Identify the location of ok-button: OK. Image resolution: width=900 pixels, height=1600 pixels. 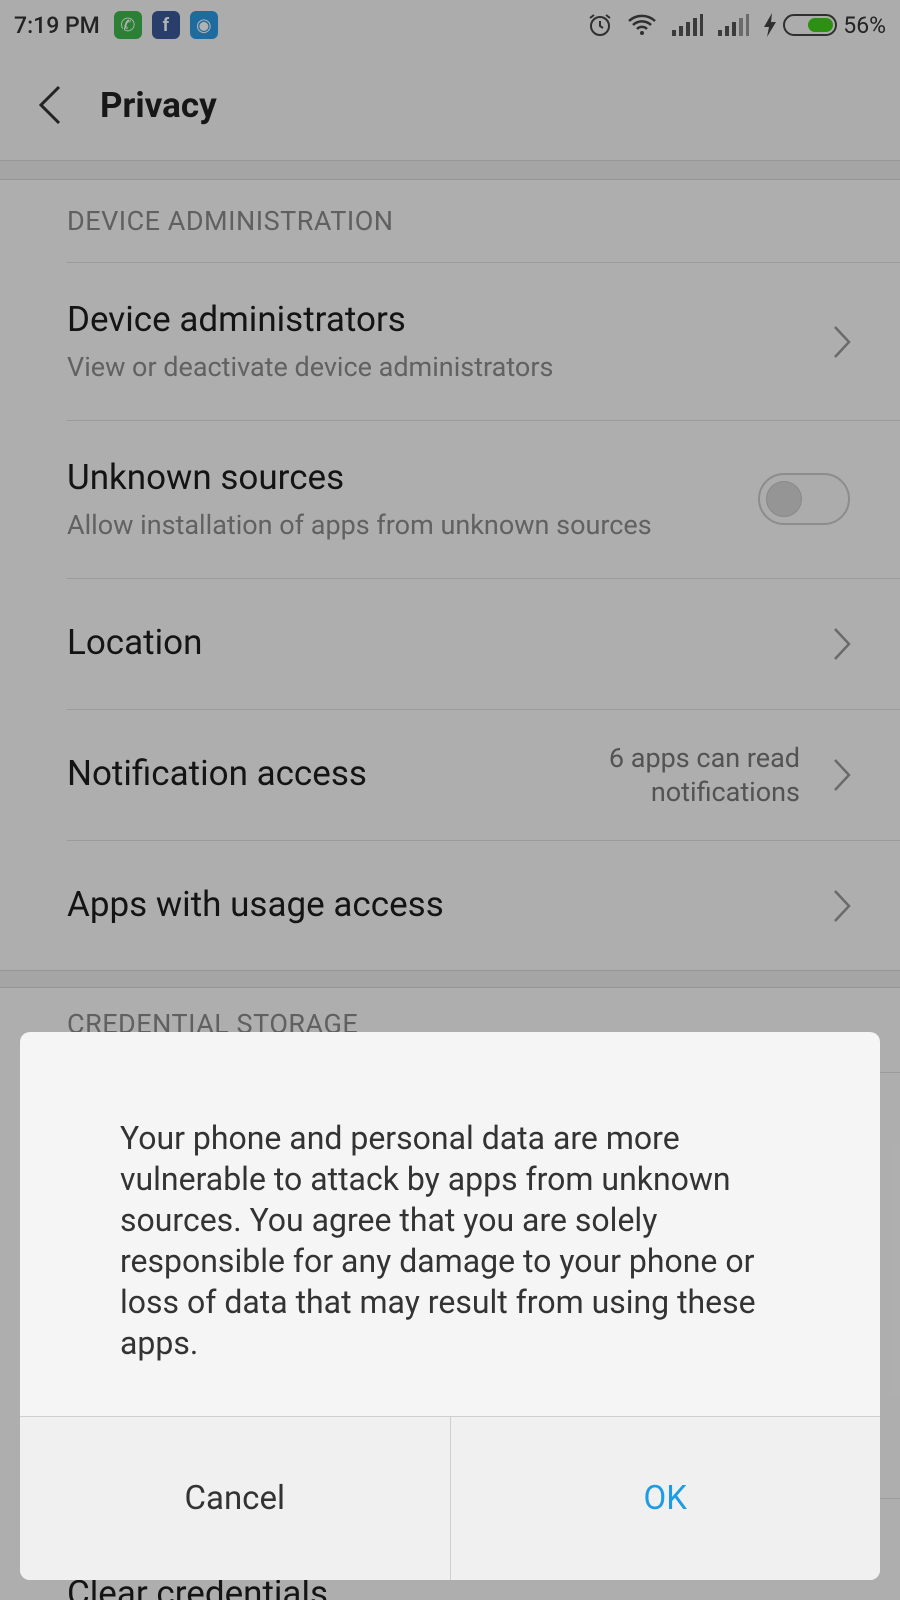
(665, 1498).